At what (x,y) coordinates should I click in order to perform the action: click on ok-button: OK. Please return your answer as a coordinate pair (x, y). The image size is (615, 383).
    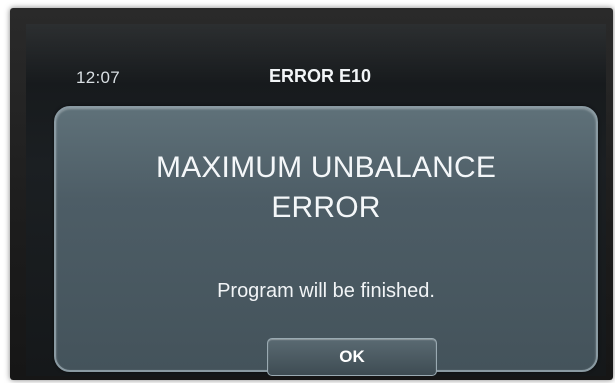
    Looking at the image, I should click on (352, 357).